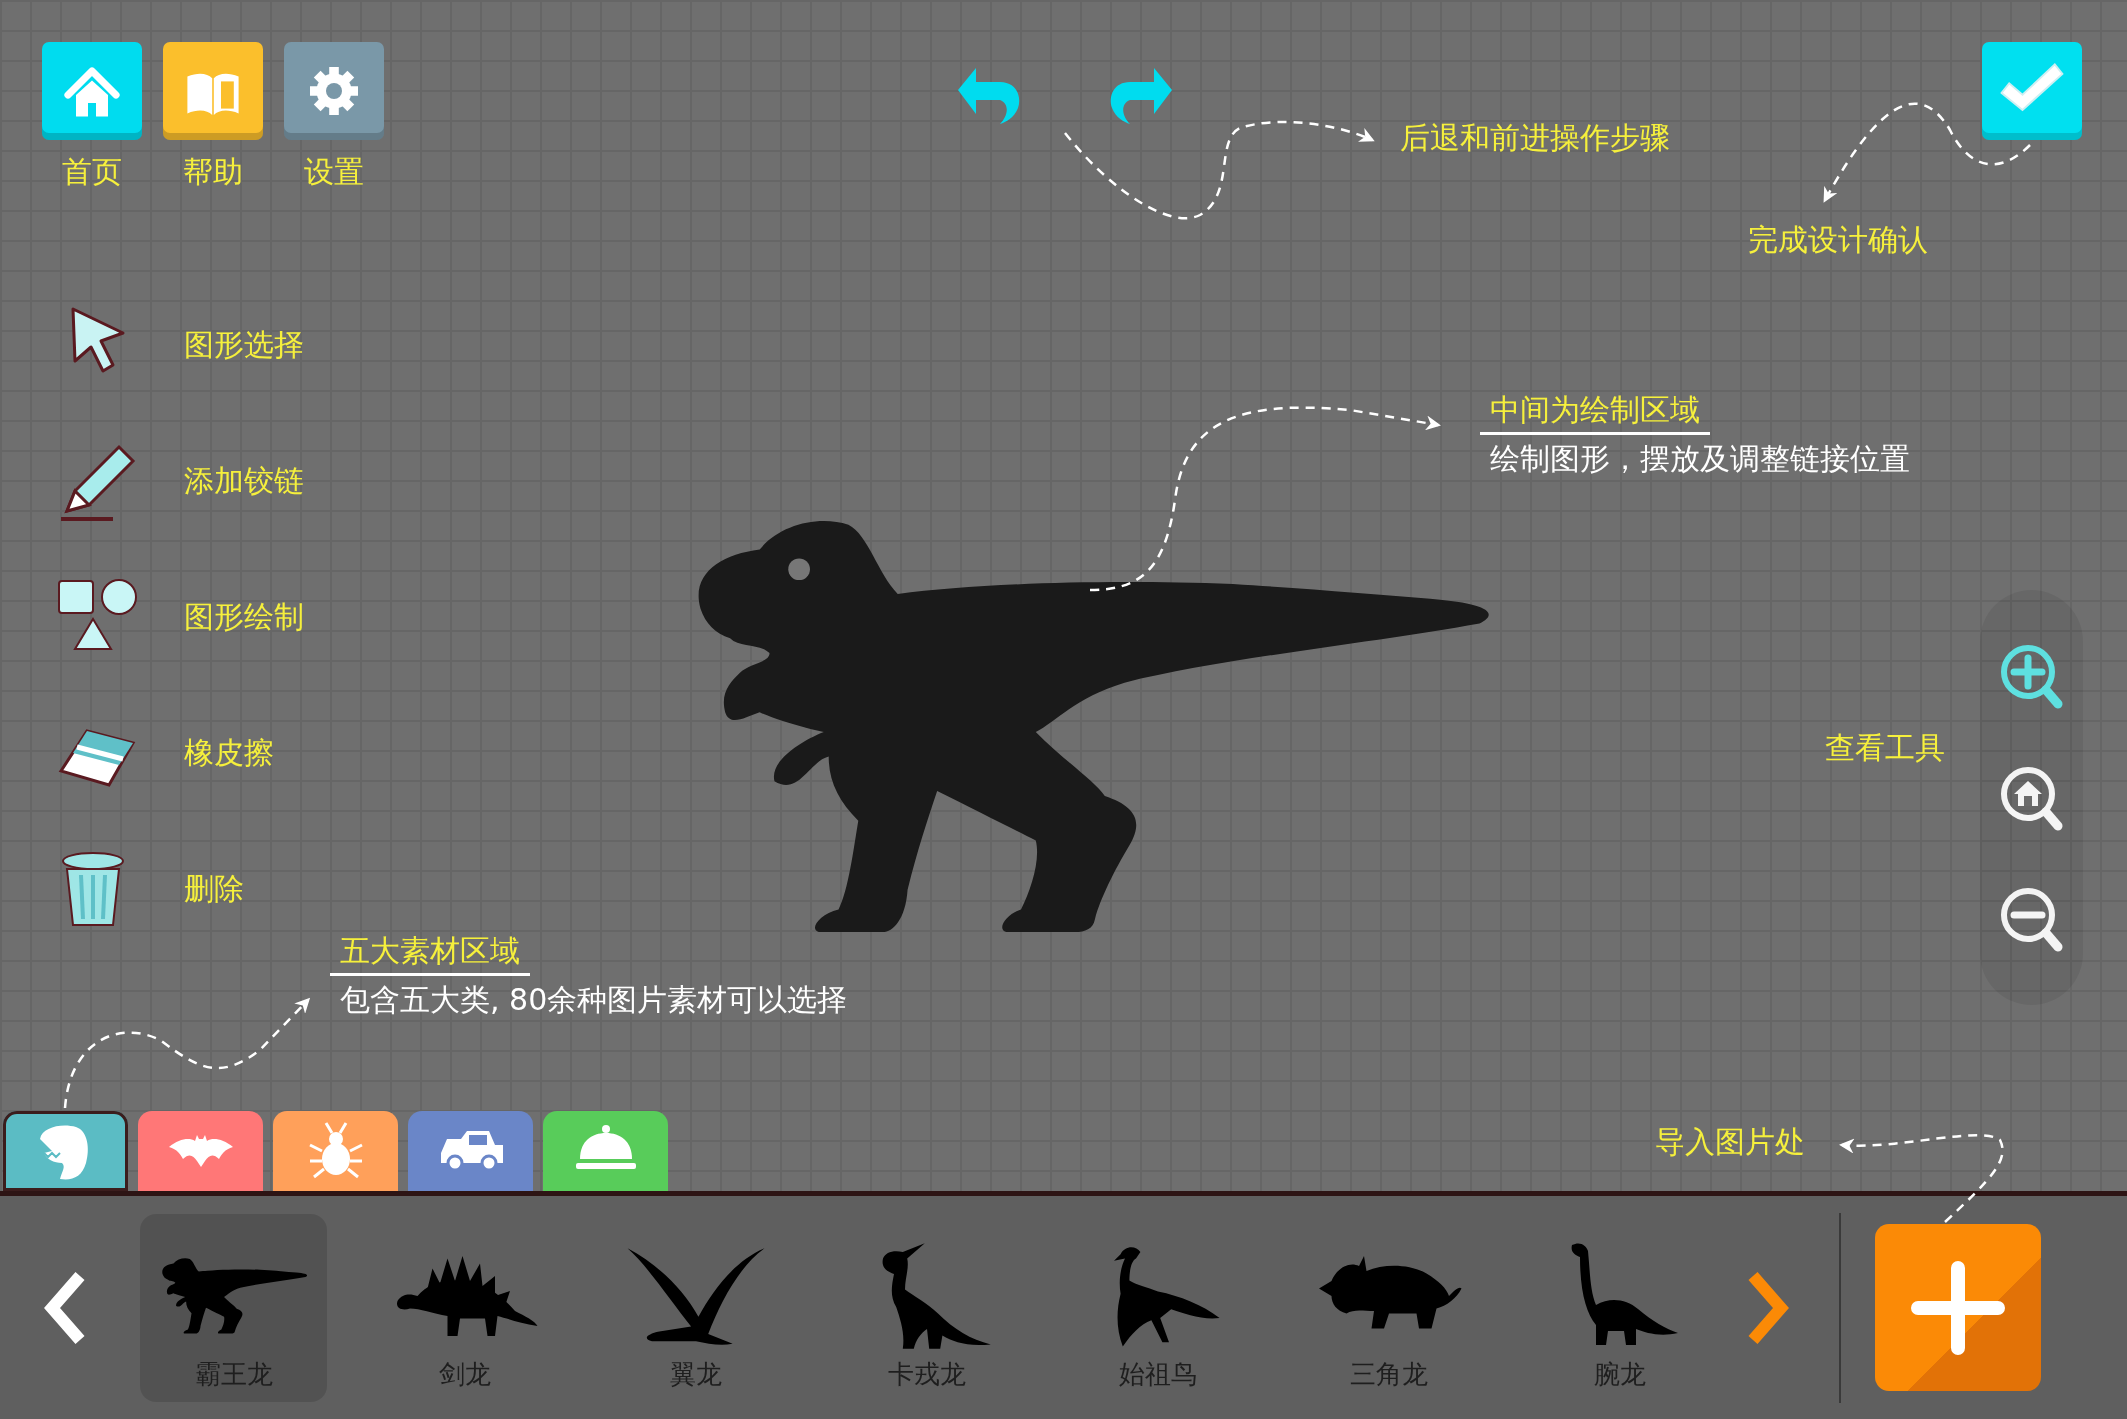 This screenshot has height=1419, width=2127. I want to click on help-button, so click(213, 91).